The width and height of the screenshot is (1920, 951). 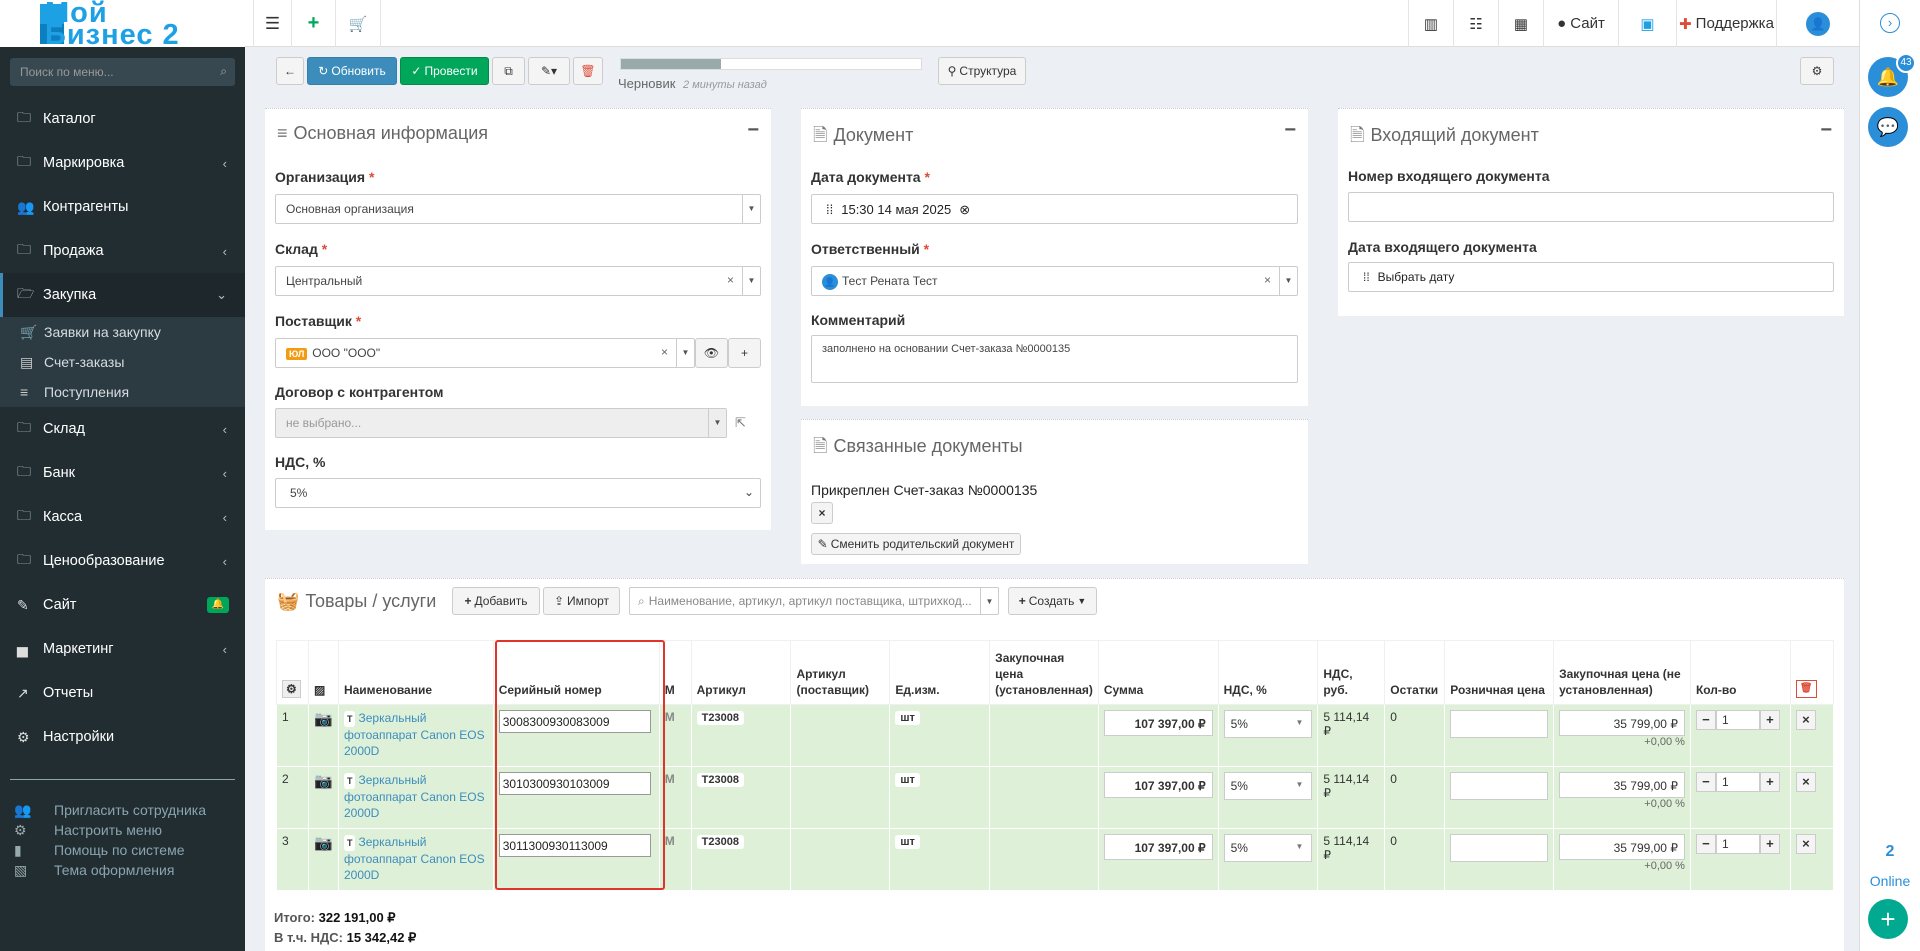 What do you see at coordinates (1726, 23) in the screenshot?
I see `support-link: ✚ Поддержка` at bounding box center [1726, 23].